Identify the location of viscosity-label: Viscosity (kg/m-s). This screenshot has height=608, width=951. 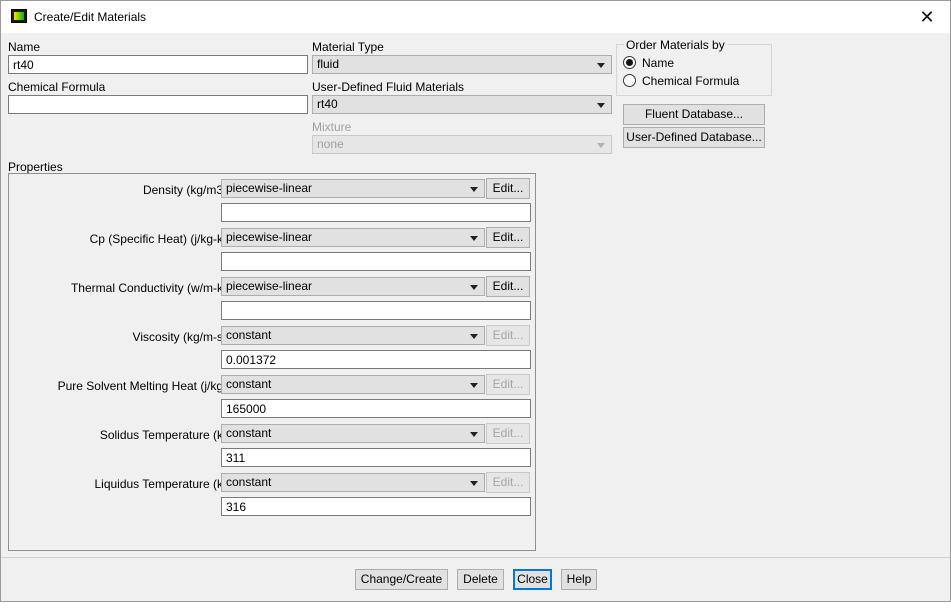
(179, 337).